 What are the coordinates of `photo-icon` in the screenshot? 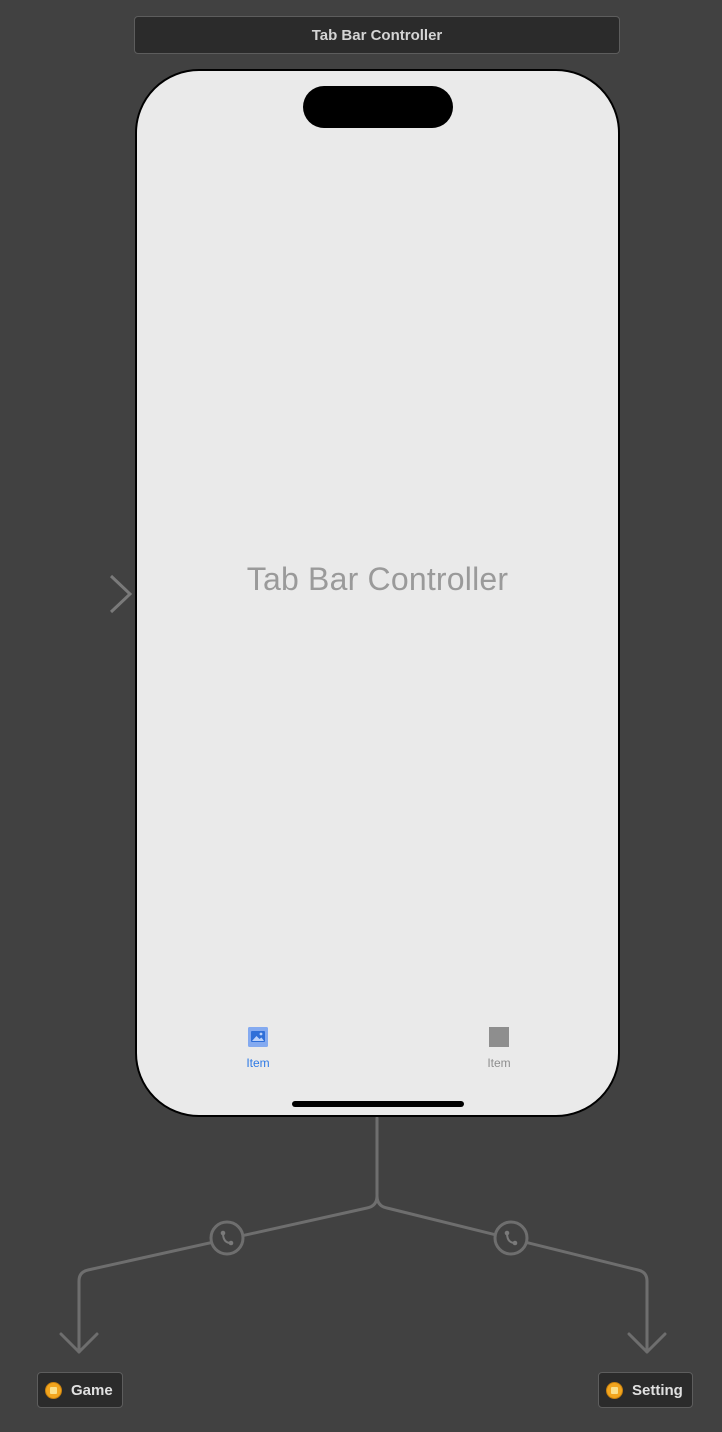 It's located at (258, 1037).